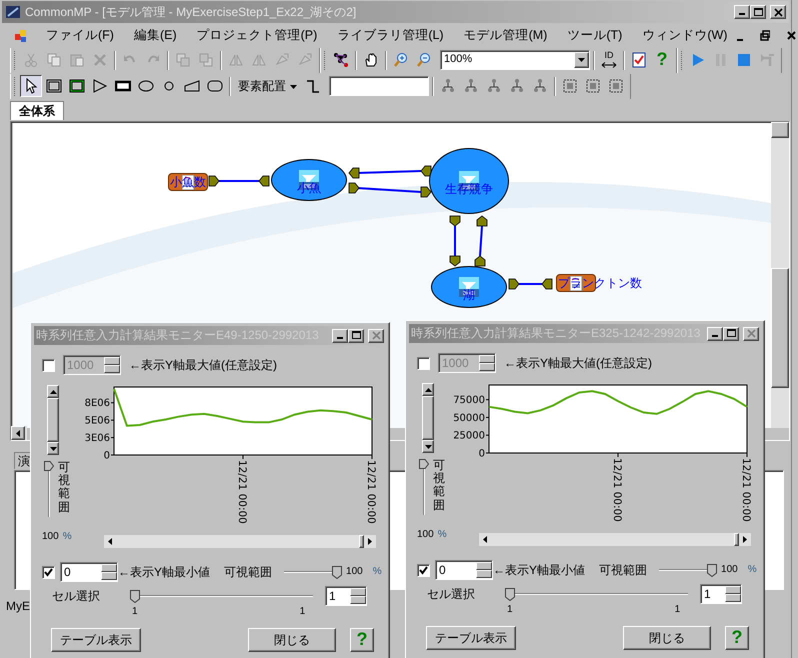  I want to click on range-value: 100, so click(729, 570).